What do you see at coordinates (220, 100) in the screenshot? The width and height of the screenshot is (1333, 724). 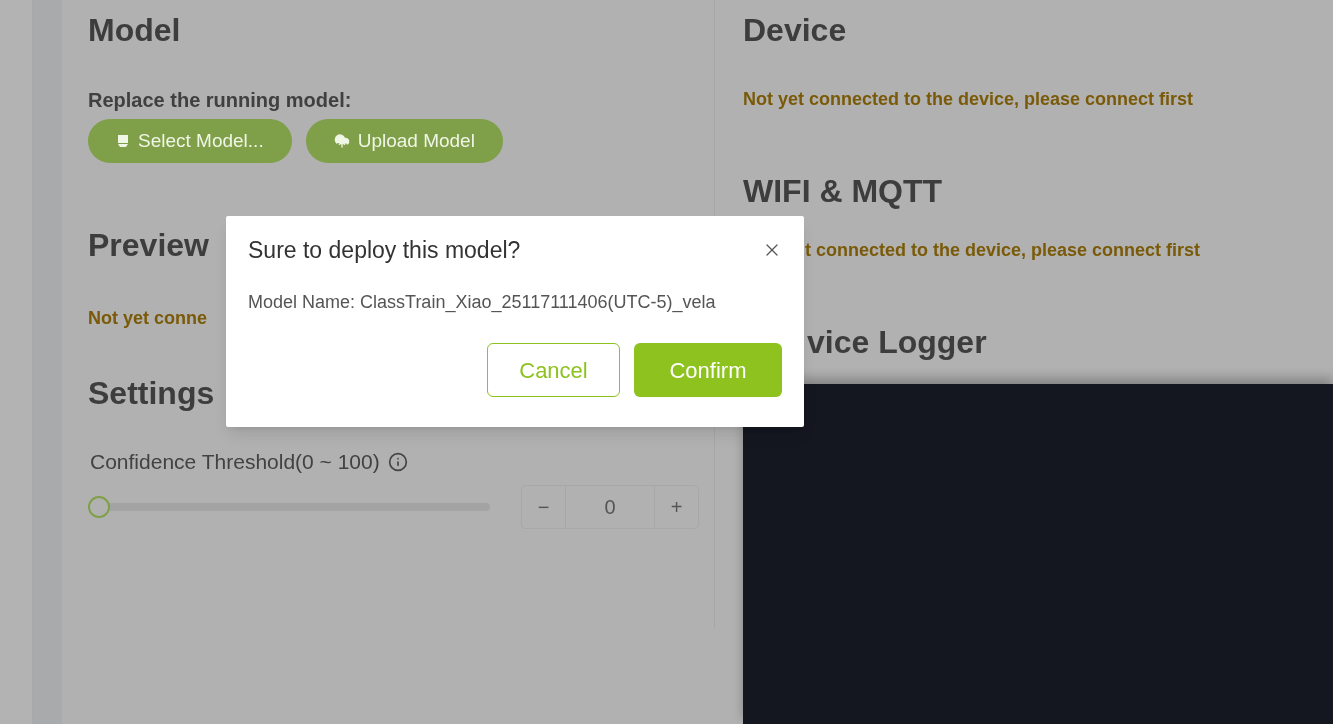 I see `replace-model-label: Replace the running model:` at bounding box center [220, 100].